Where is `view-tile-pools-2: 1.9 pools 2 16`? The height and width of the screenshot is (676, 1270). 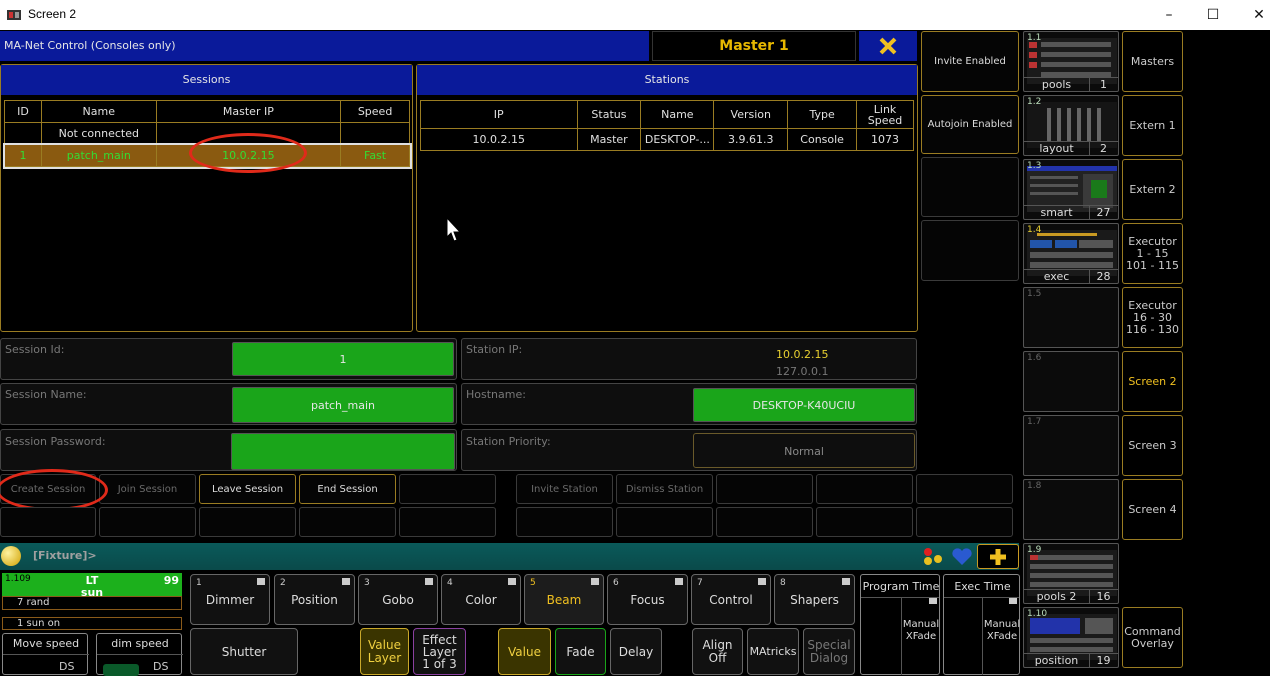 view-tile-pools-2: 1.9 pools 2 16 is located at coordinates (1071, 573).